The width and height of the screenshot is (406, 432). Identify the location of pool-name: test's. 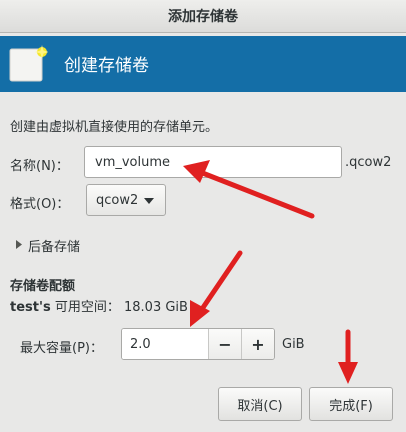
(30, 307).